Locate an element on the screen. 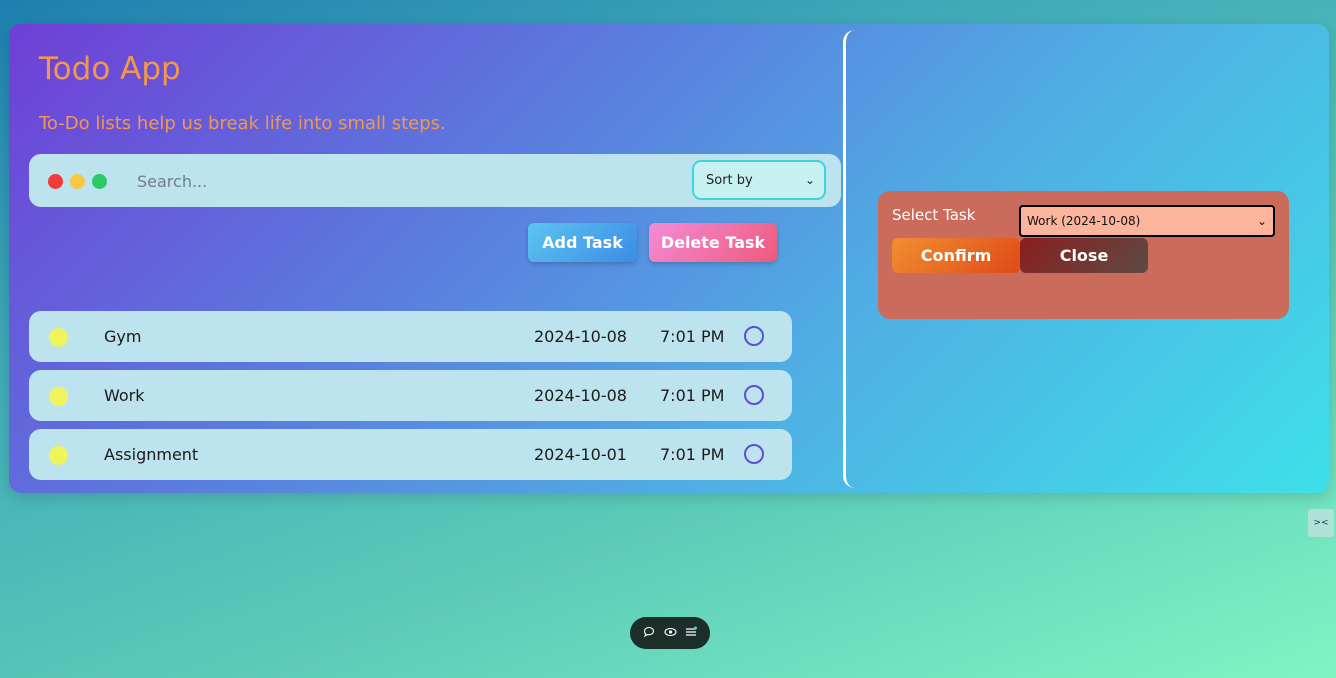 This screenshot has height=678, width=1336. task-name: Work is located at coordinates (124, 395).